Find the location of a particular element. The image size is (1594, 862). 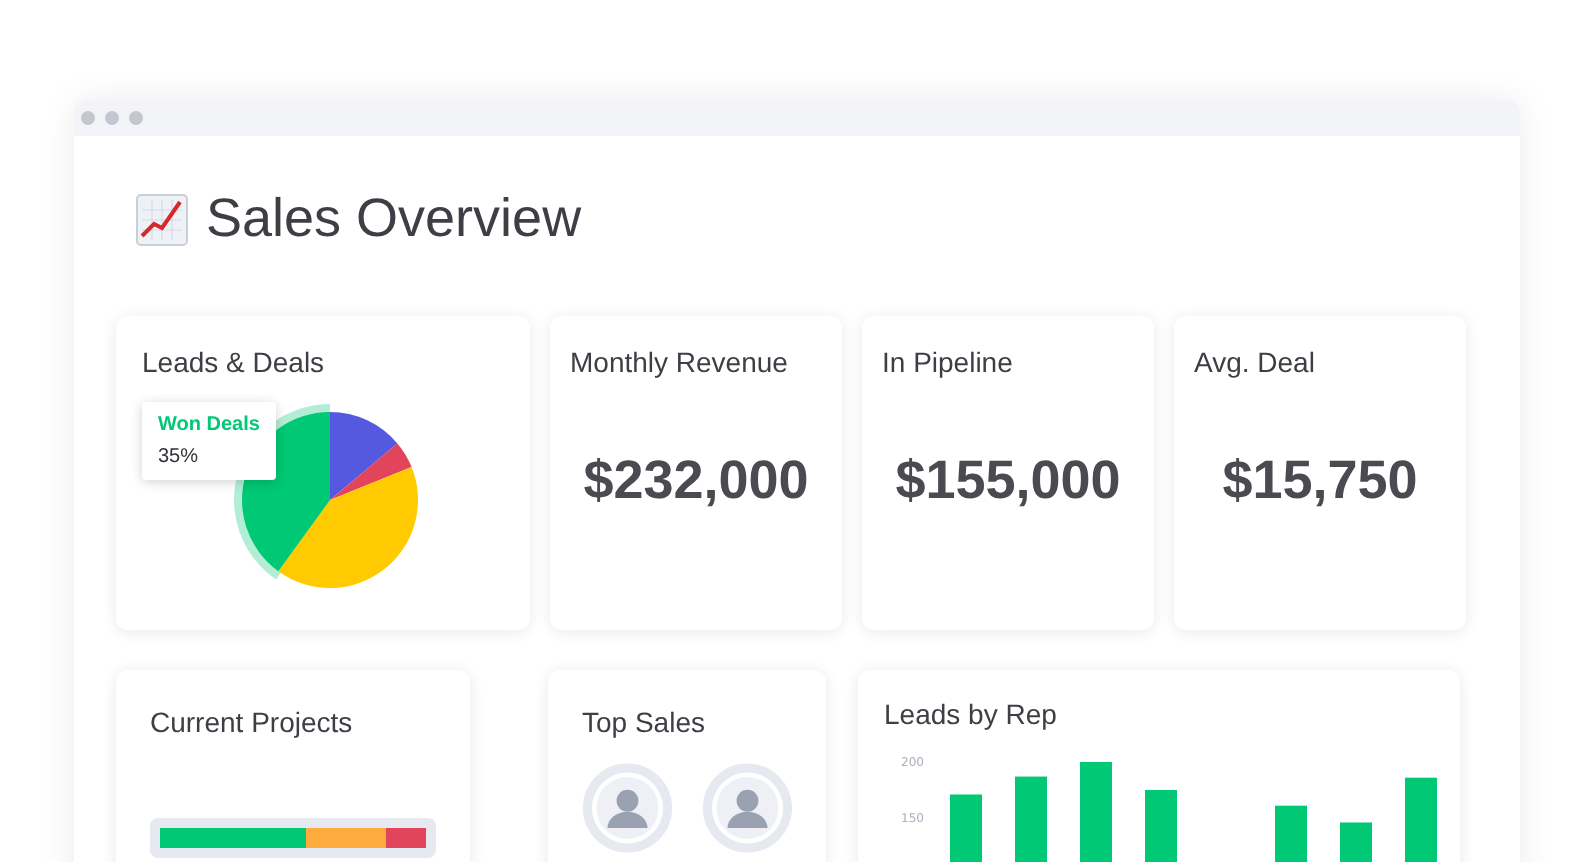

tooltip-label: Won Deals is located at coordinates (209, 425).